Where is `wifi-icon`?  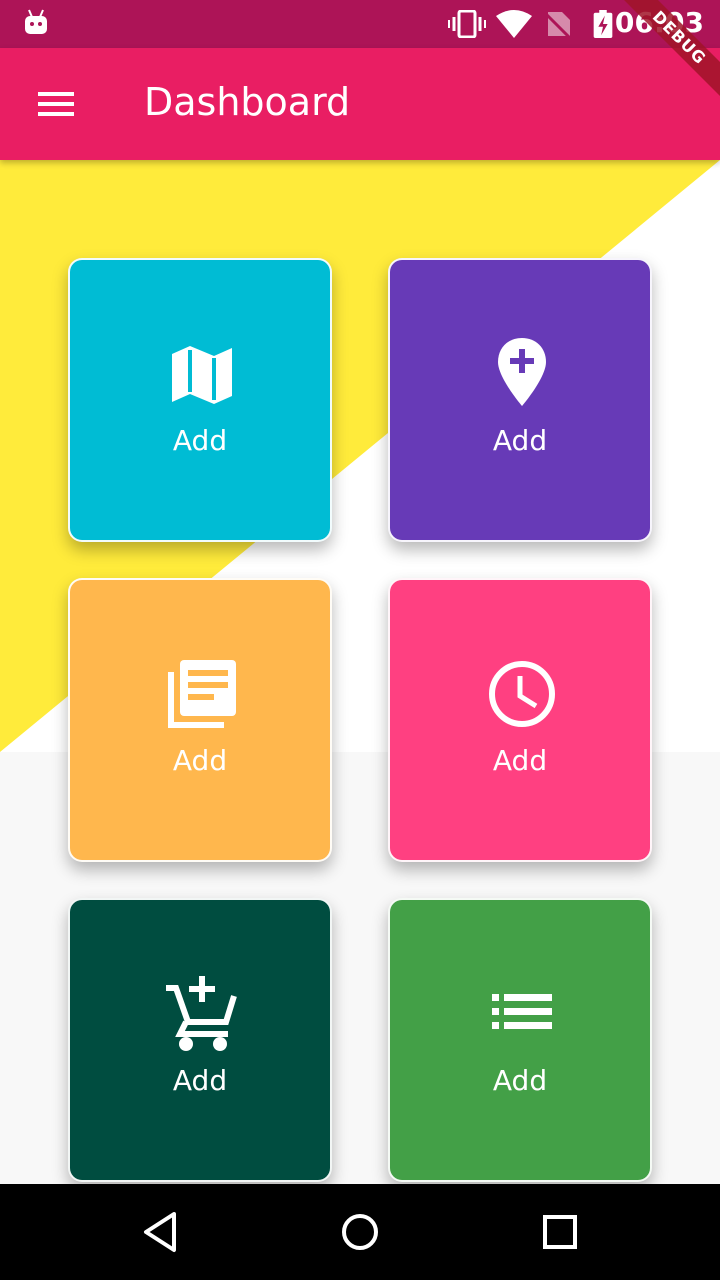
wifi-icon is located at coordinates (514, 24).